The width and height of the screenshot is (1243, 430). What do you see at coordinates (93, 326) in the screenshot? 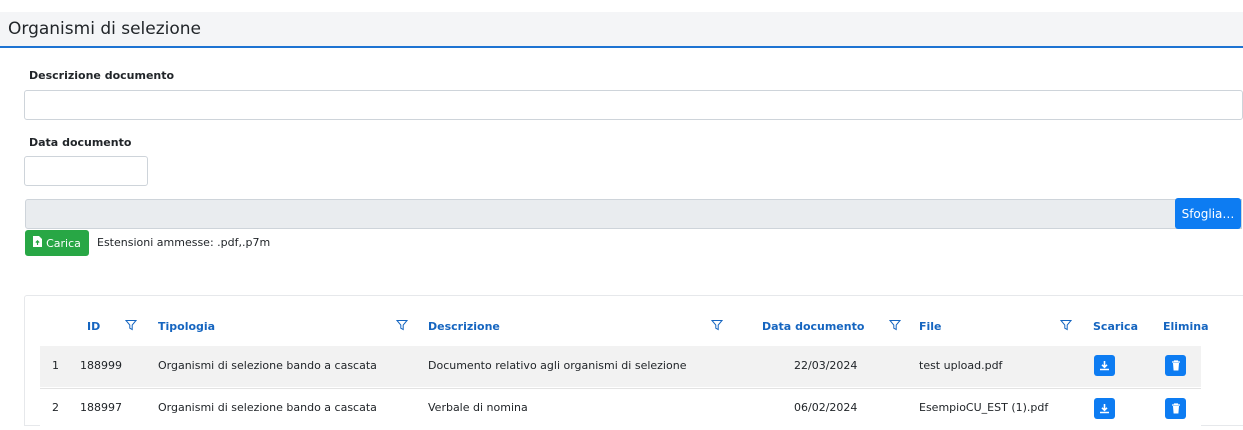
I see `column-header-id: ID` at bounding box center [93, 326].